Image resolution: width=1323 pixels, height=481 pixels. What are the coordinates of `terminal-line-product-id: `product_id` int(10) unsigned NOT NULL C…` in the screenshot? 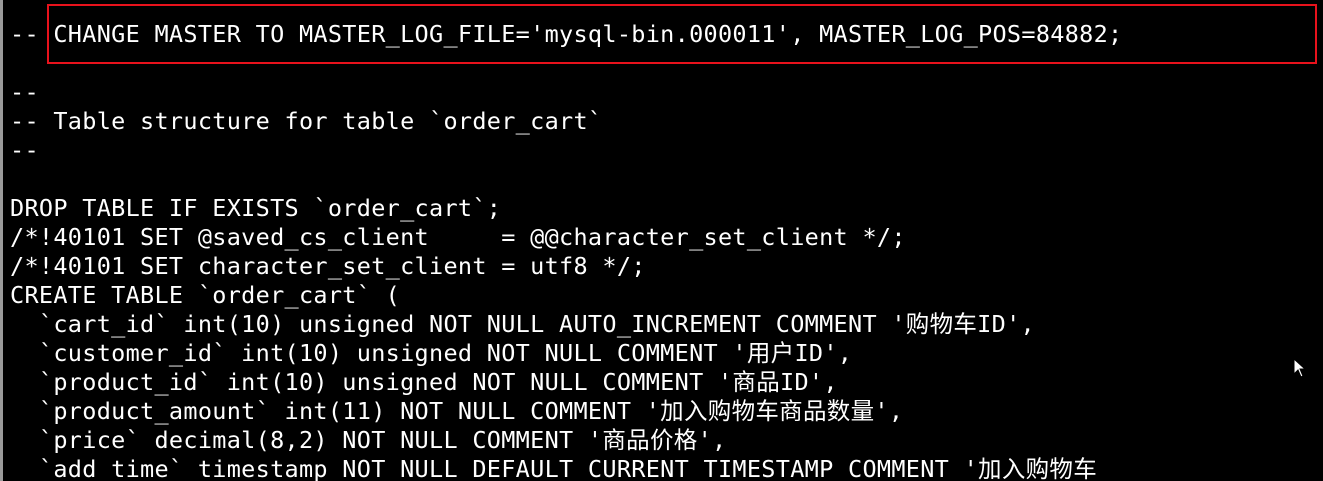 It's located at (424, 382).